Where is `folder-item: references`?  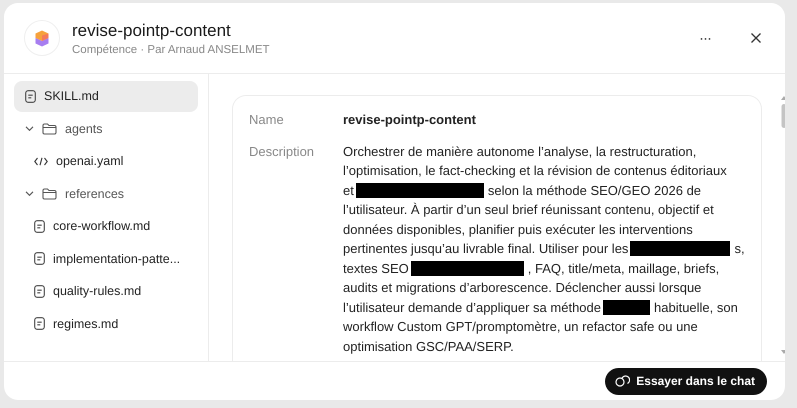 folder-item: references is located at coordinates (106, 193).